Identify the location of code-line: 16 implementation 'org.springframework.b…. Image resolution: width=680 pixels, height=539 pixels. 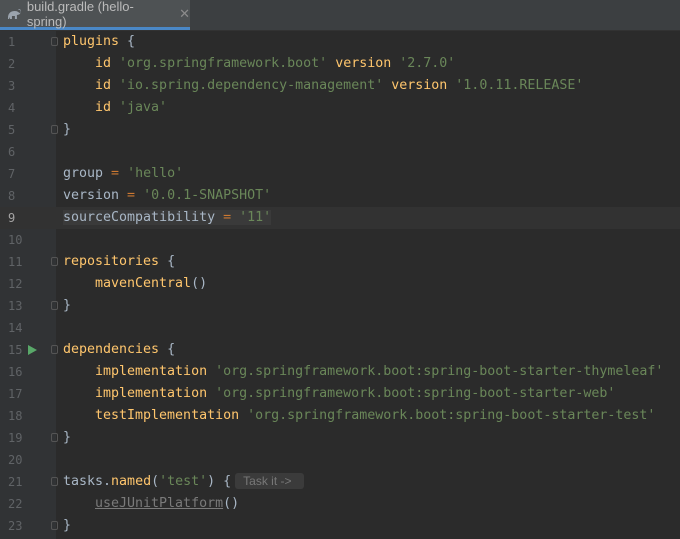
(340, 372).